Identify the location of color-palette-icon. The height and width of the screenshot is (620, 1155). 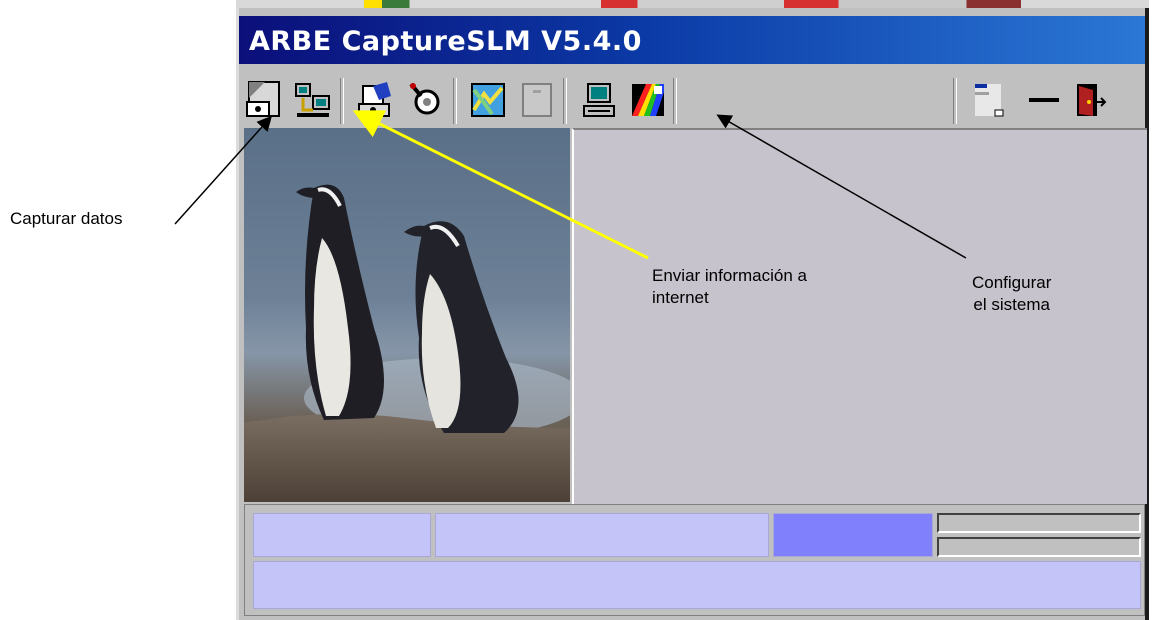
(648, 100).